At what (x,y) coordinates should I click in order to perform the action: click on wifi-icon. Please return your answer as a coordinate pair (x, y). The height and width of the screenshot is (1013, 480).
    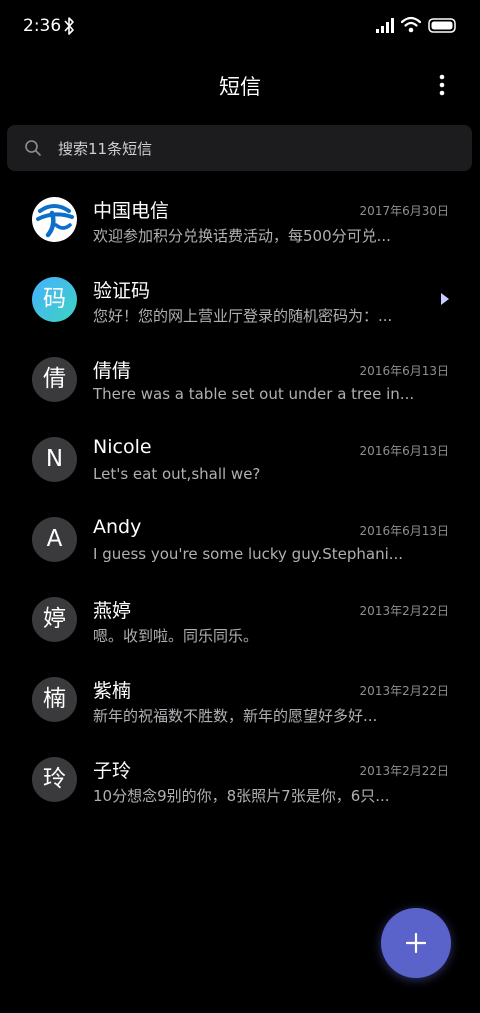
    Looking at the image, I should click on (411, 24).